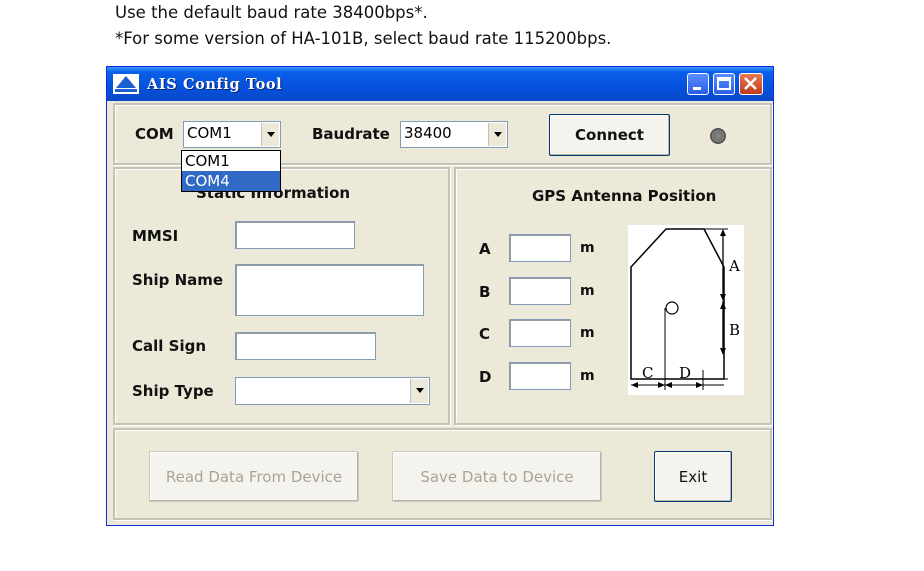 The image size is (924, 571). I want to click on gps-d-field, so click(540, 376).